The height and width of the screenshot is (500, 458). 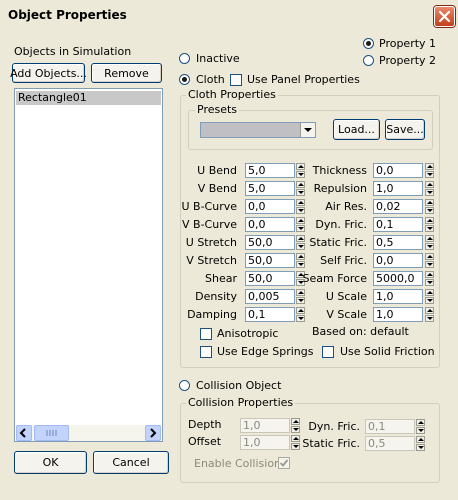 I want to click on cancel-button: Cancel, so click(x=131, y=462).